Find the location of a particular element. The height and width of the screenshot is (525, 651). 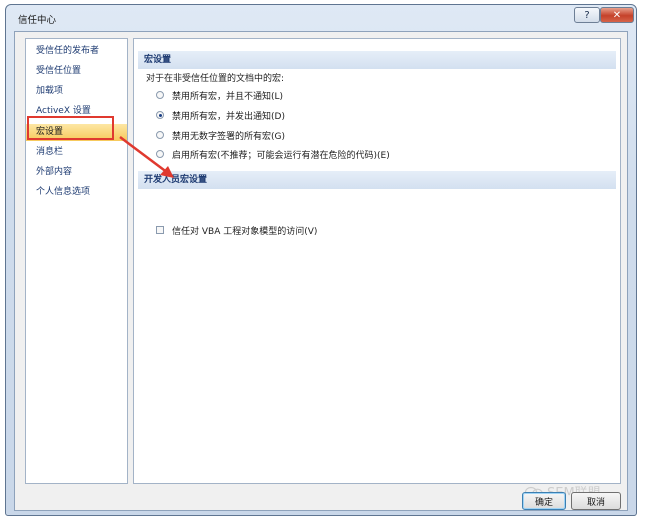

window-title: 信任中心 is located at coordinates (37, 20).